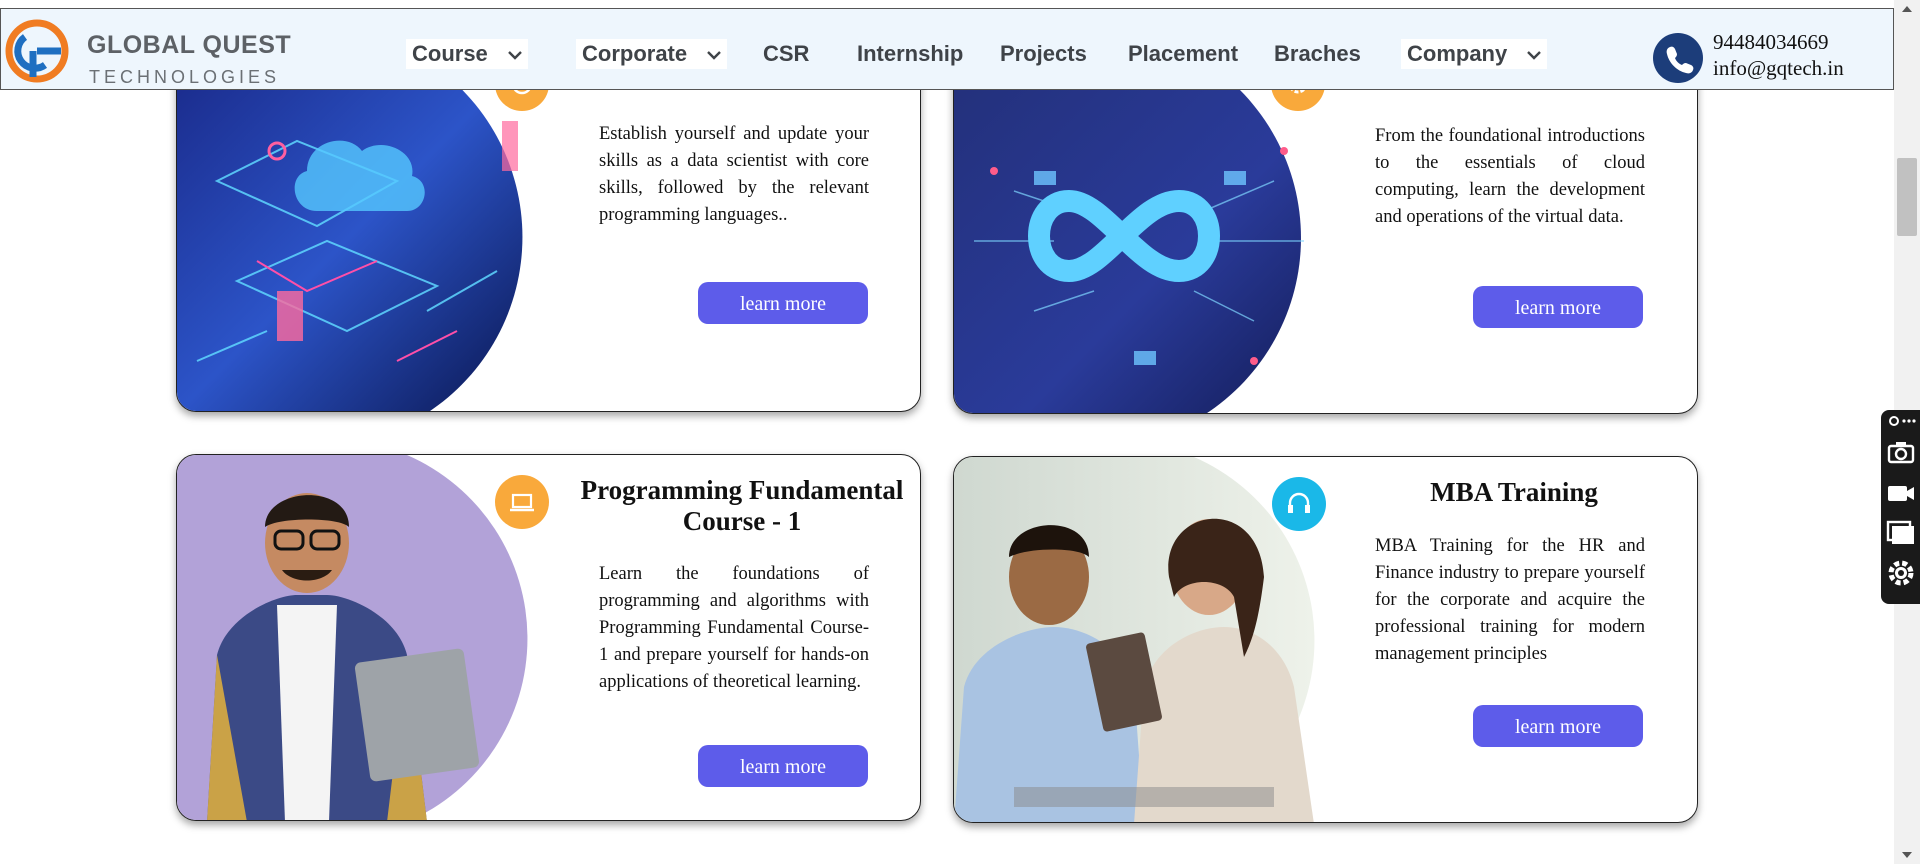 This screenshot has width=1920, height=864. I want to click on scroll-down-arrow-icon, so click(1907, 855).